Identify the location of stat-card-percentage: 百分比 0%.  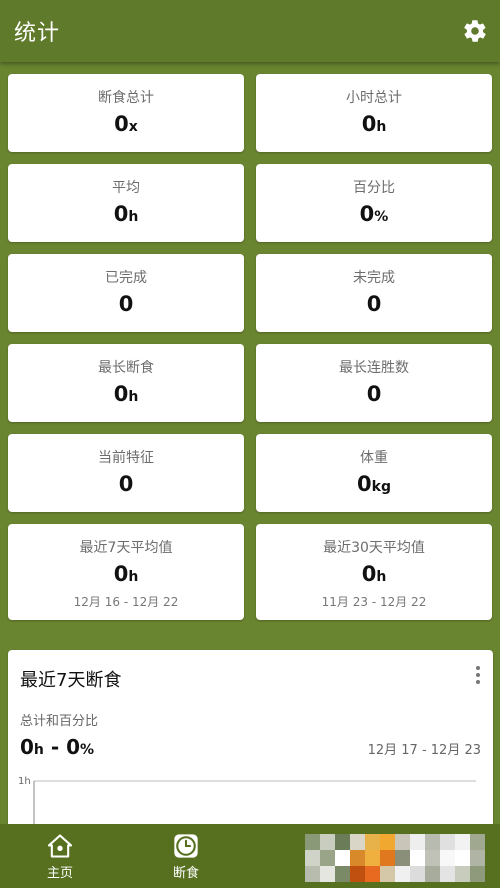
(374, 203).